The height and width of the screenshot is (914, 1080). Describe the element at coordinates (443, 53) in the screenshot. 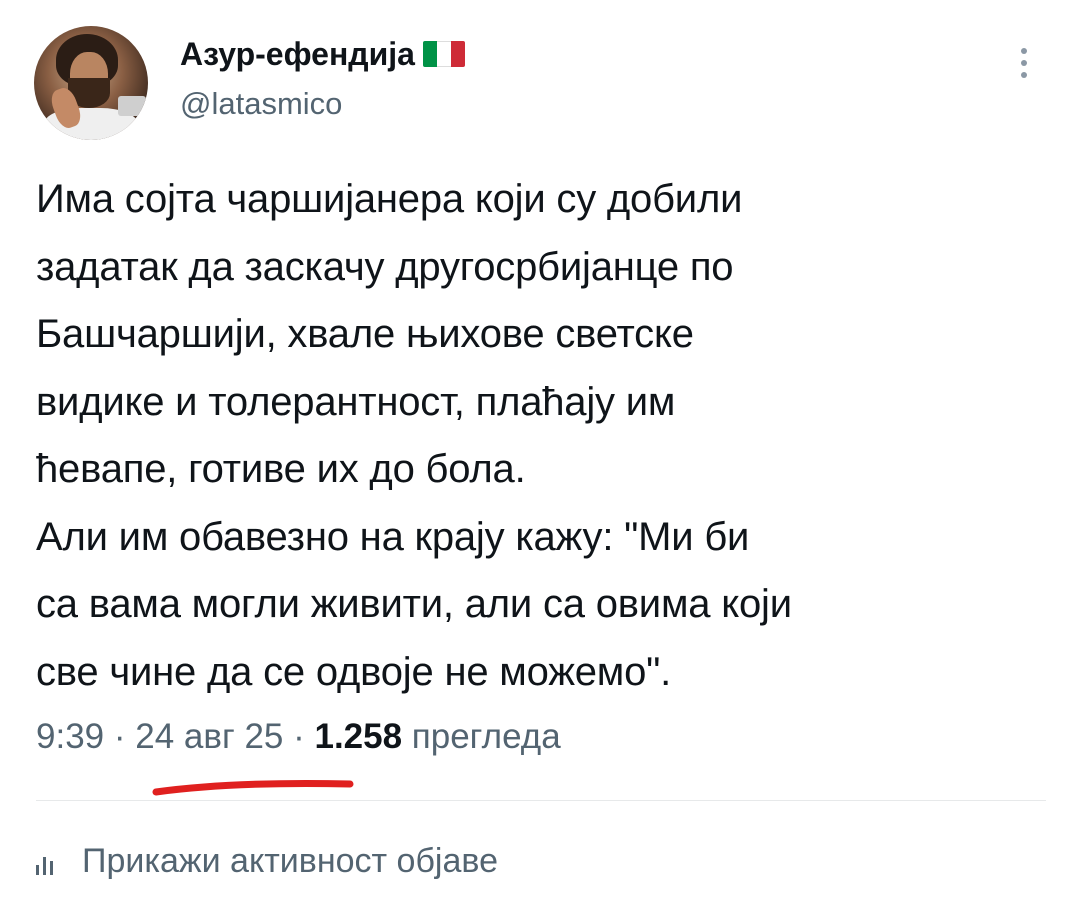

I see `italy-flag-icon` at that location.